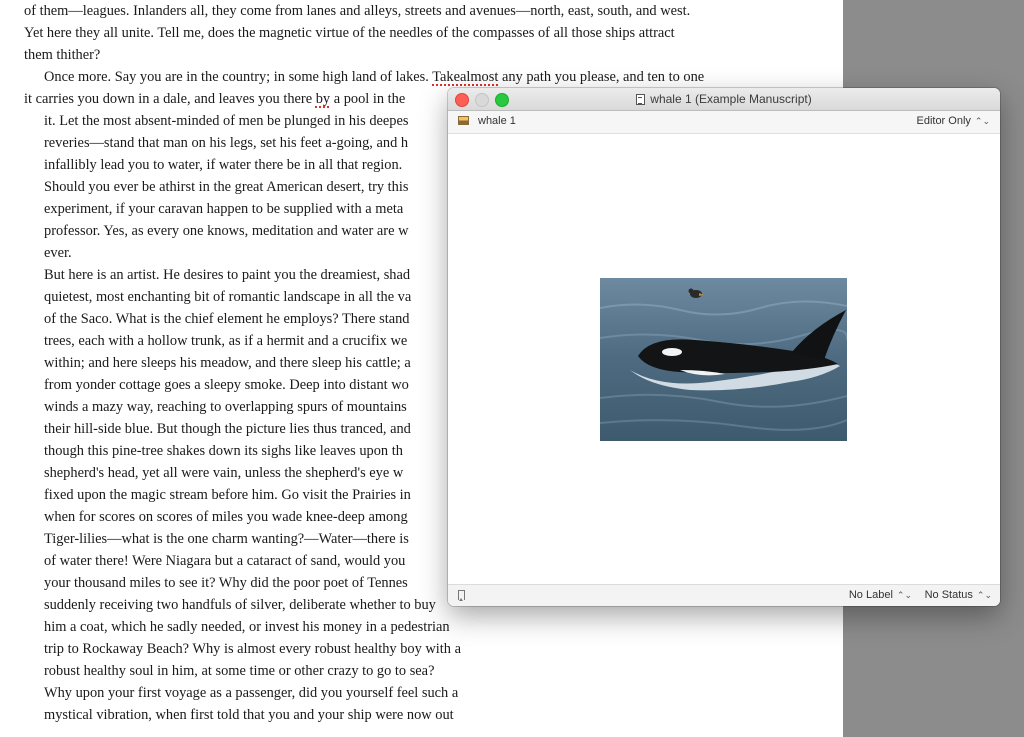  I want to click on document-icon, so click(641, 99).